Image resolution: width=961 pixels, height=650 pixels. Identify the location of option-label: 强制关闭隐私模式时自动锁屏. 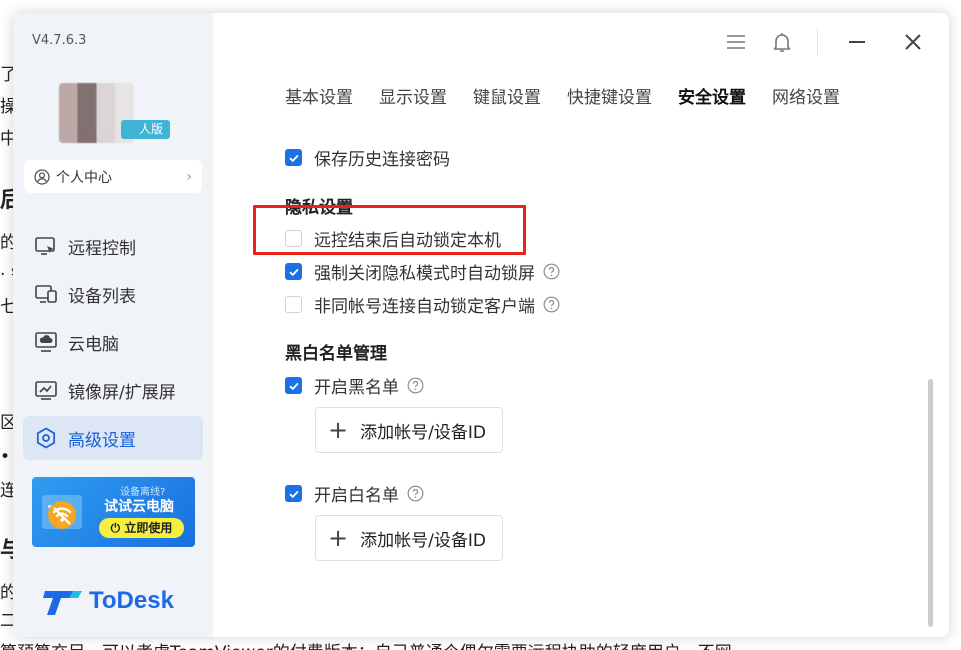
(424, 274).